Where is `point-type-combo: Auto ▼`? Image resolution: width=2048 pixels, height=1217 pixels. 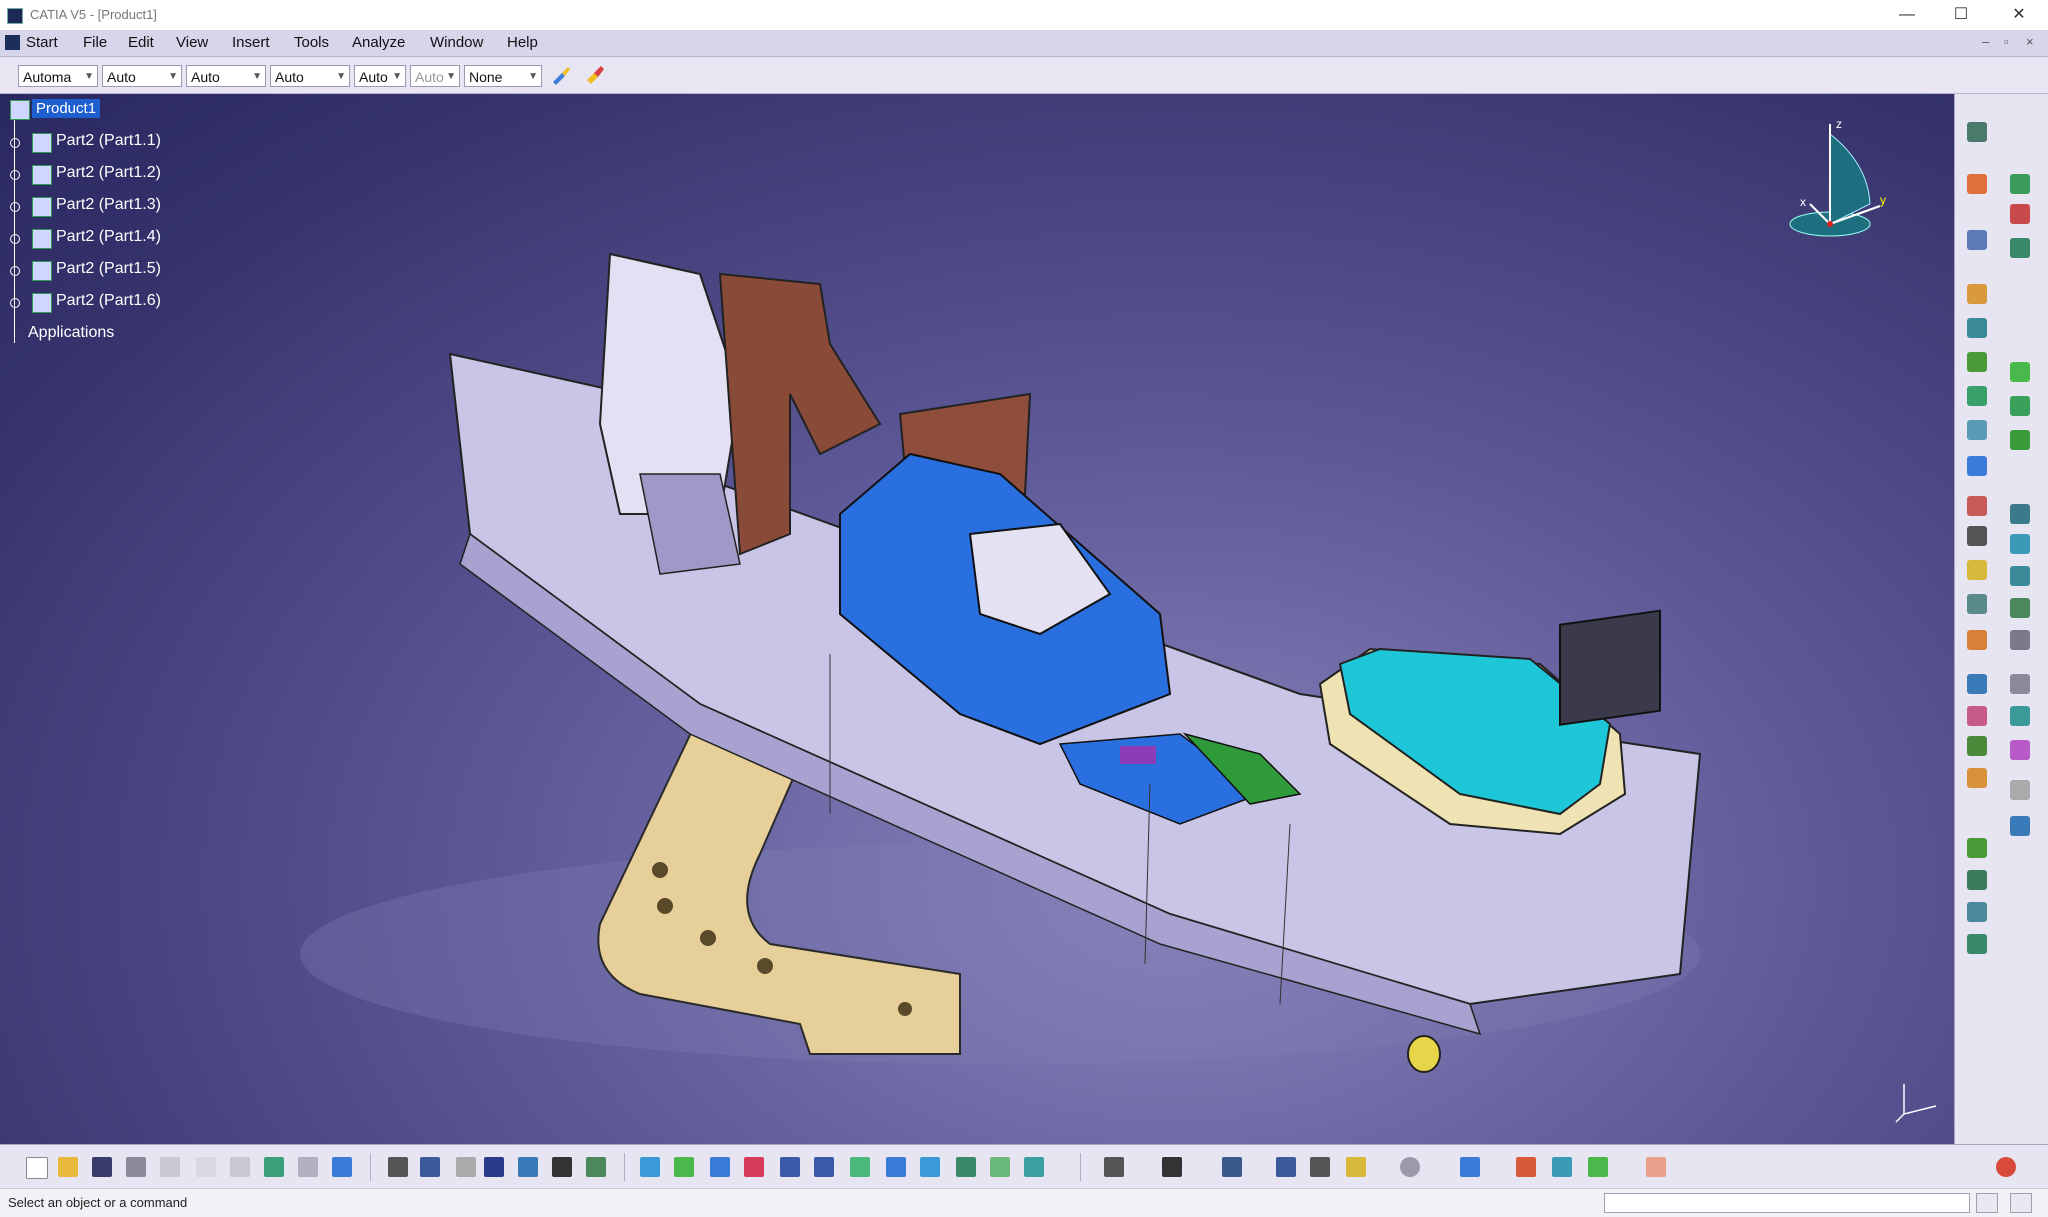
point-type-combo: Auto ▼ is located at coordinates (380, 76).